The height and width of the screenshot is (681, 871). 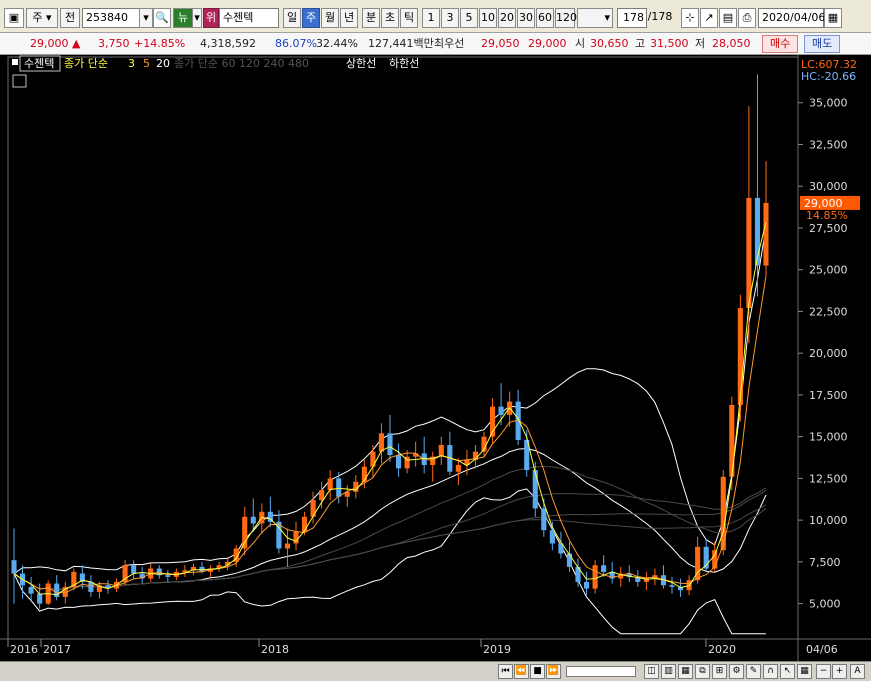 I want to click on y-tick-label: 15,000, so click(x=828, y=437).